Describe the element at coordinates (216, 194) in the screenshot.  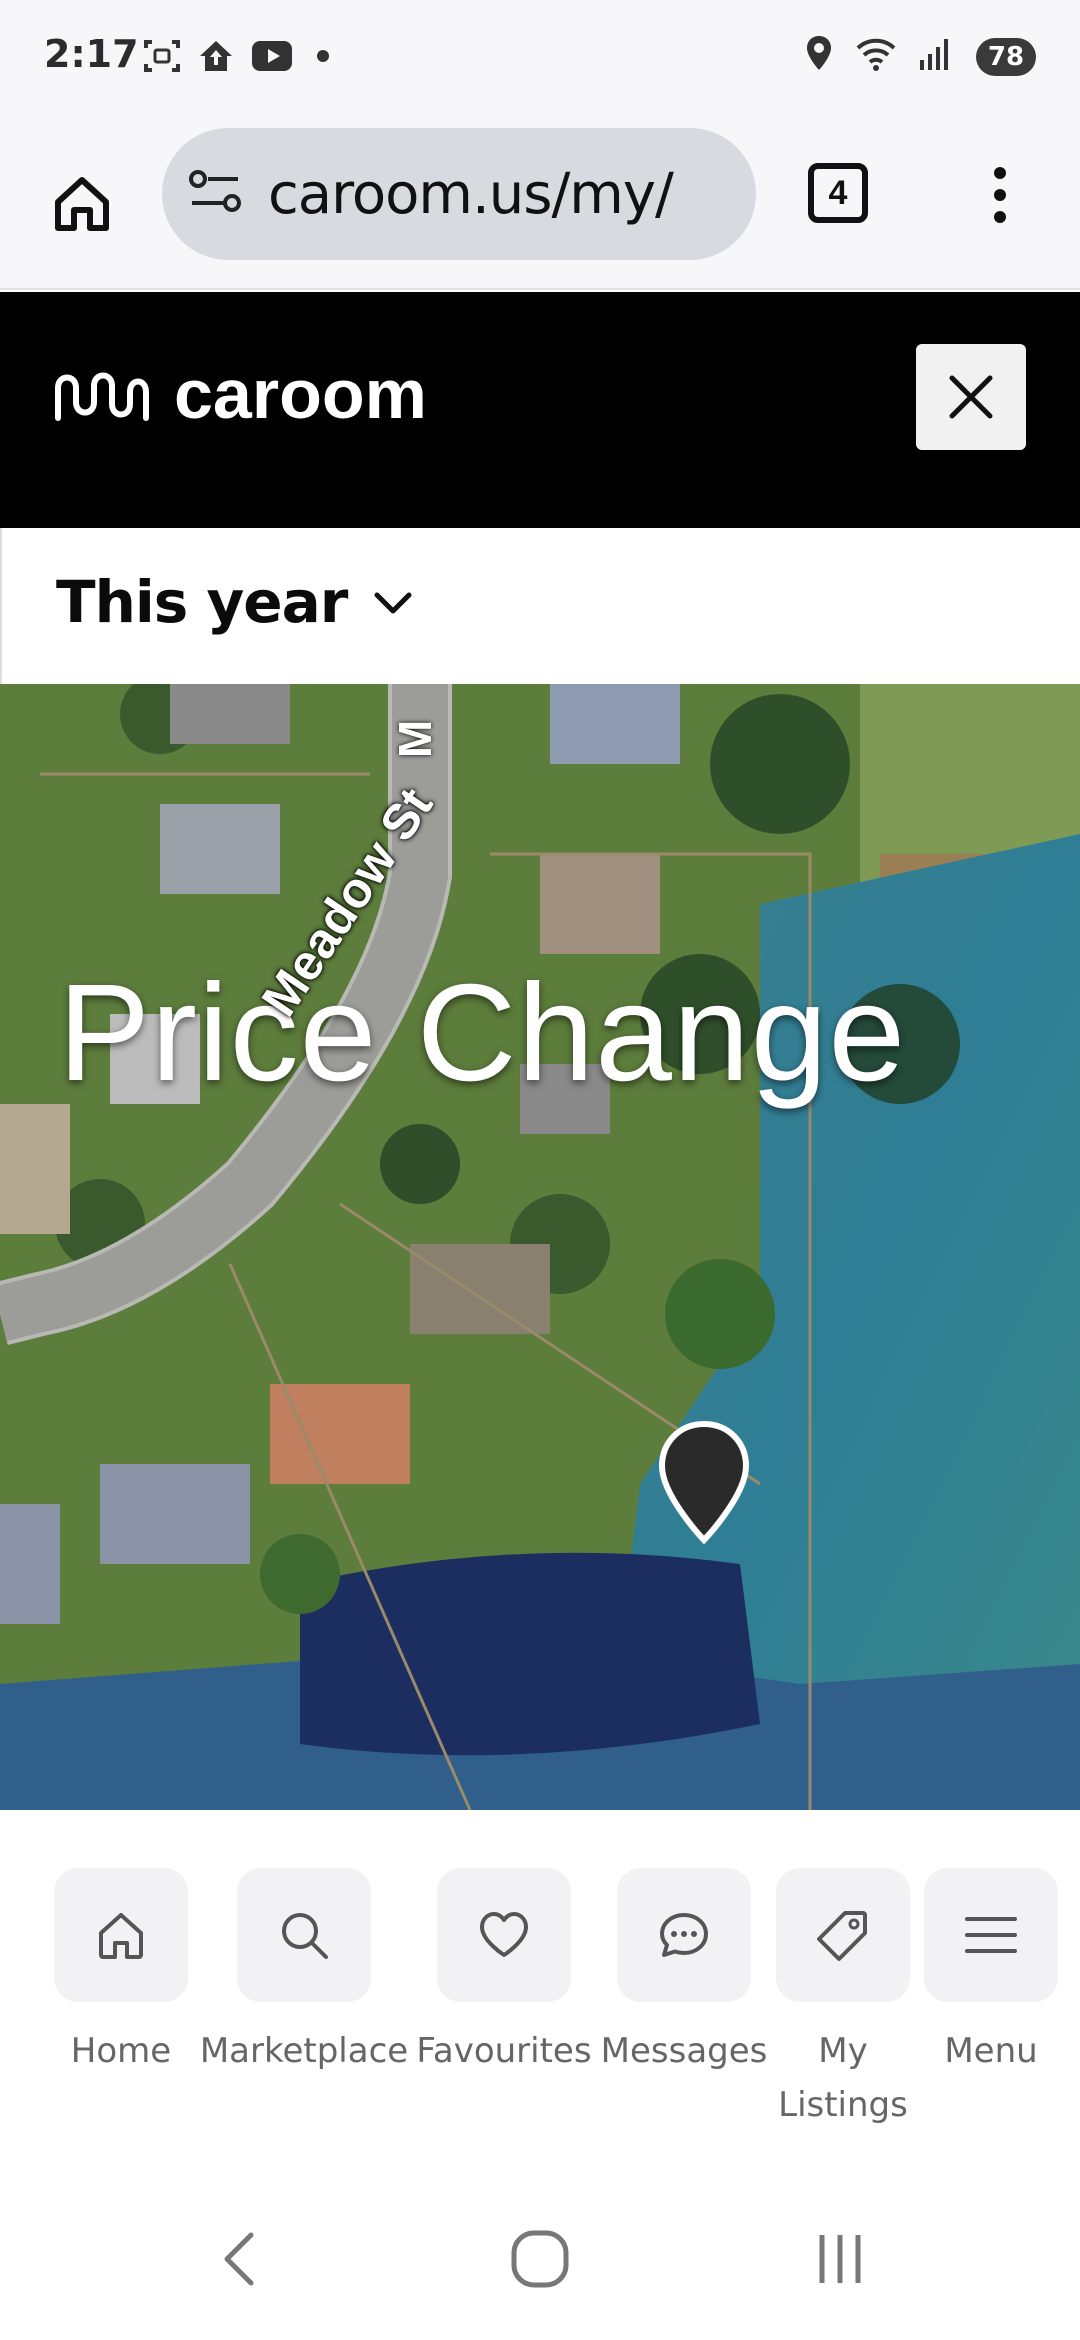
I see `site-settings-icon` at that location.